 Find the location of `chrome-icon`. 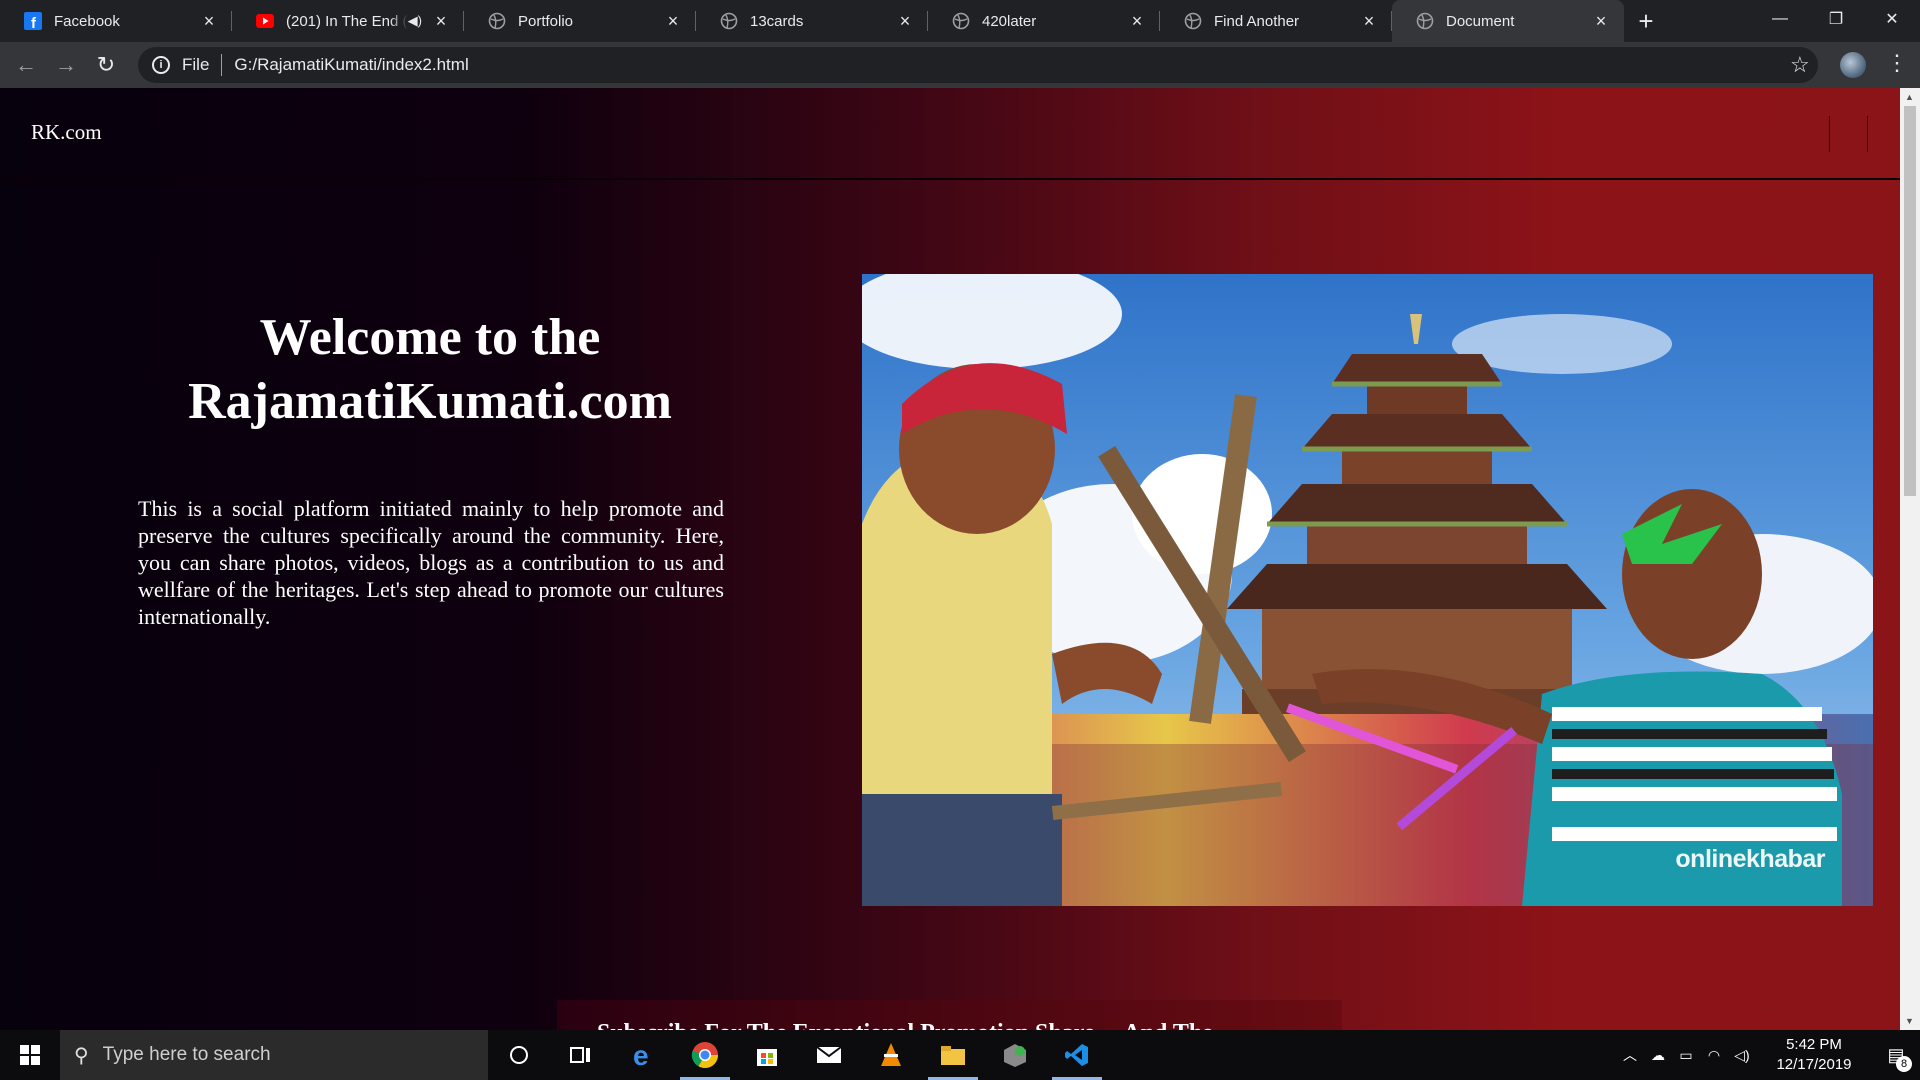

chrome-icon is located at coordinates (705, 1055).